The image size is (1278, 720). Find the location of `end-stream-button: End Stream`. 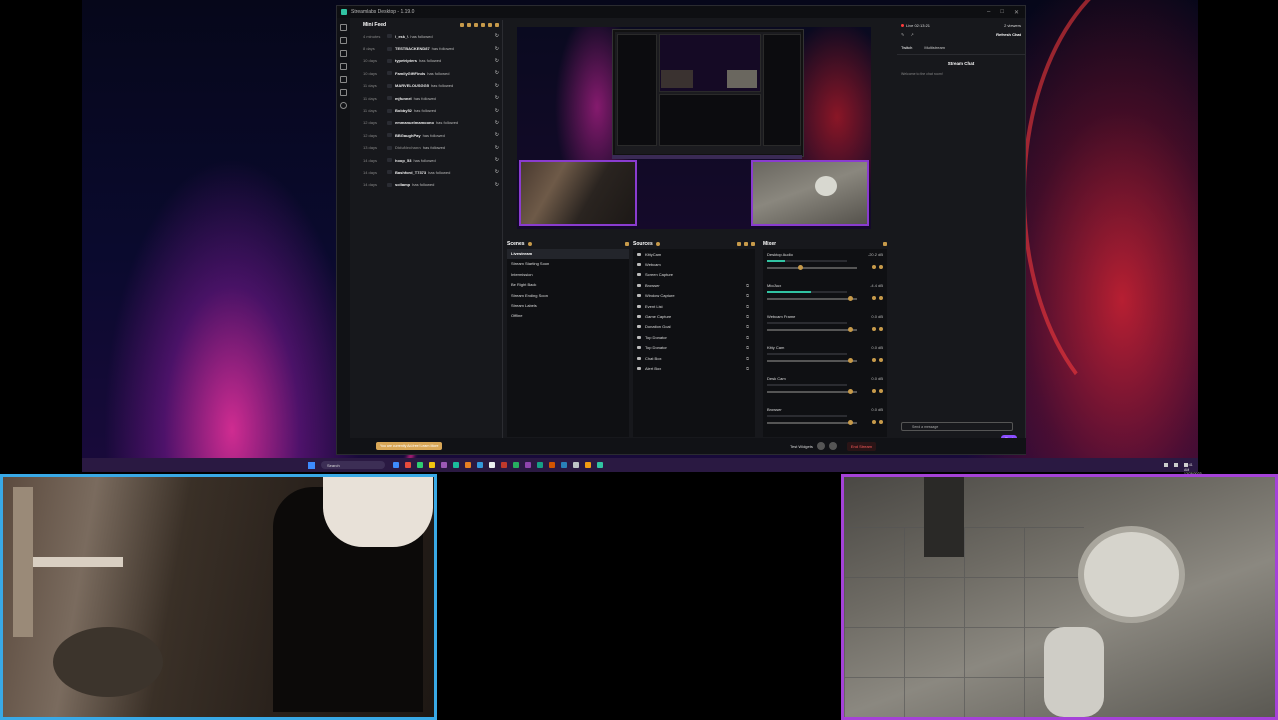

end-stream-button: End Stream is located at coordinates (861, 446).